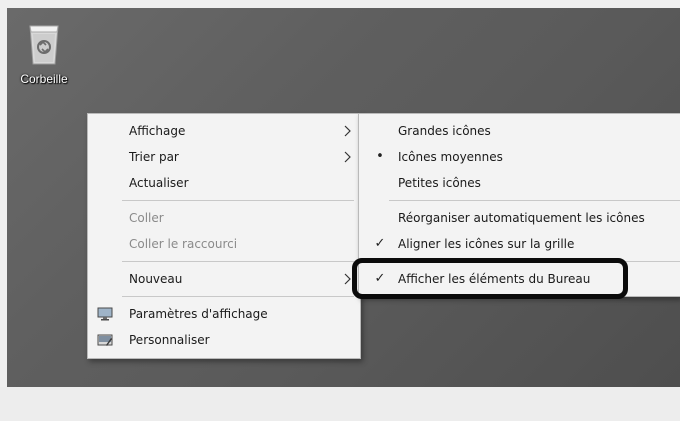  I want to click on bottom-margin, so click(340, 404).